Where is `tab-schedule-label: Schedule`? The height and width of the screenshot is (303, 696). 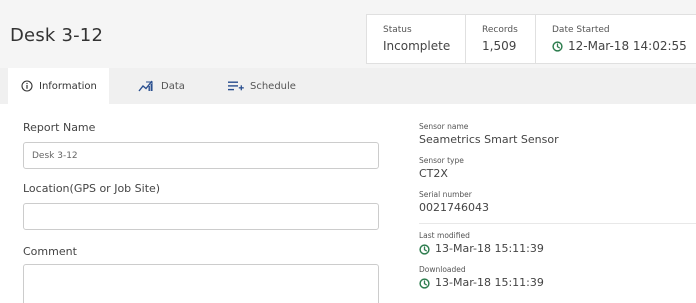
tab-schedule-label: Schedule is located at coordinates (273, 86).